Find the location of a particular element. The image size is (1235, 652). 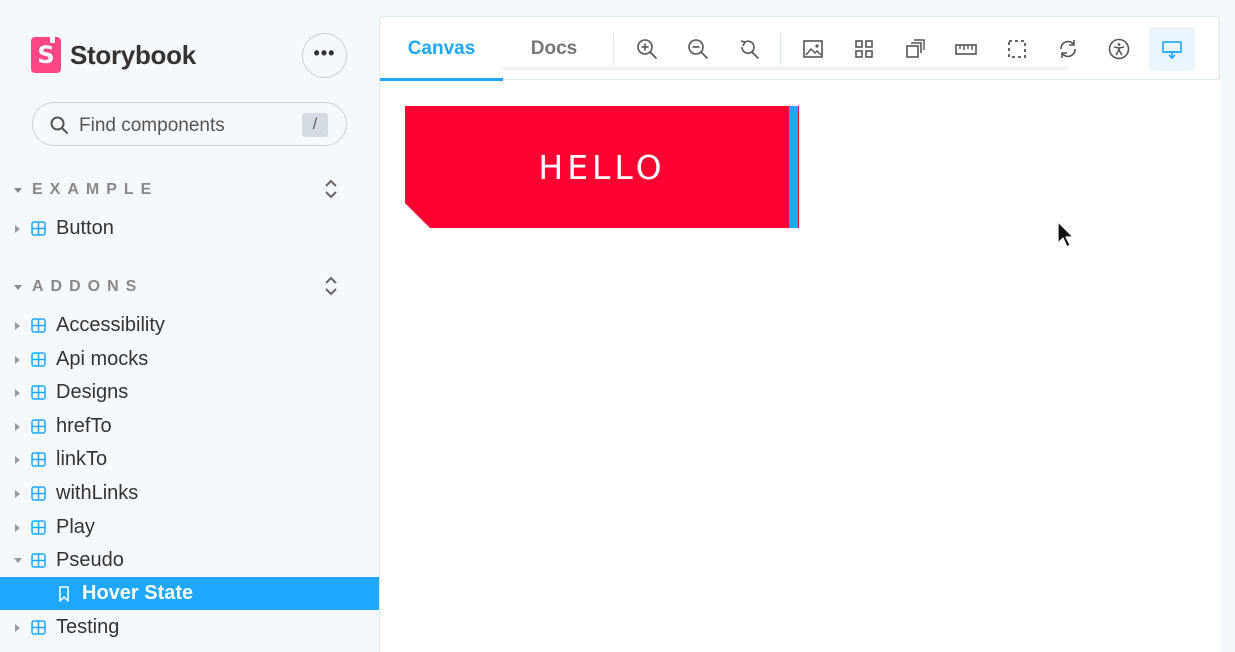

brand-name: Storybook is located at coordinates (133, 54).